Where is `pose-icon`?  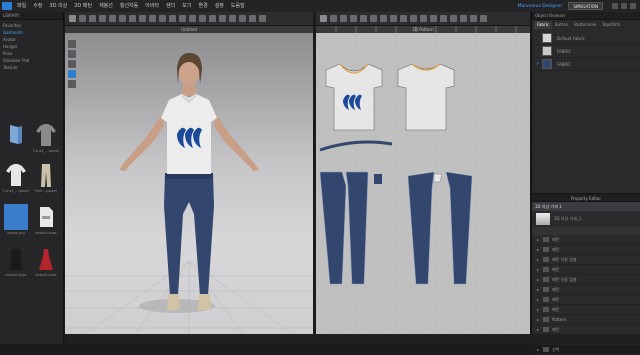
pose-icon is located at coordinates (192, 18).